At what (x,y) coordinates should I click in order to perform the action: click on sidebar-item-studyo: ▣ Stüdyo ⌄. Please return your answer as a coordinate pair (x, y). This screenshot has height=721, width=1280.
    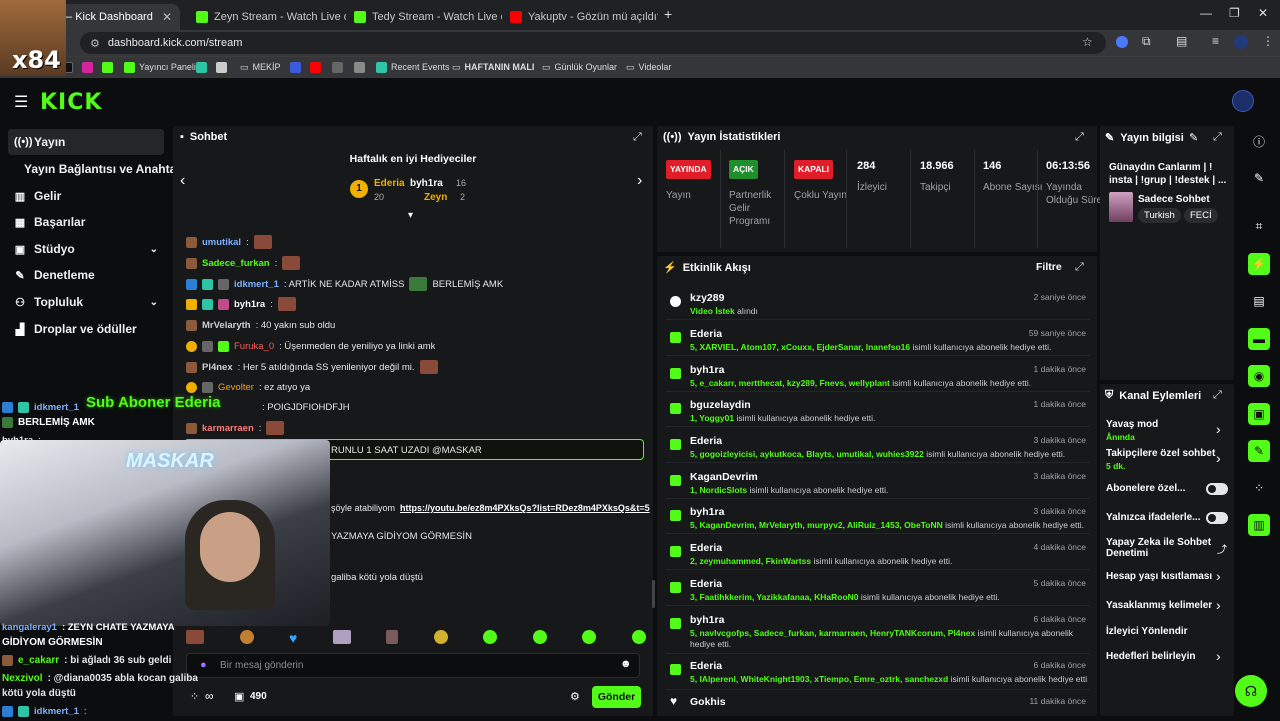
    Looking at the image, I should click on (86, 249).